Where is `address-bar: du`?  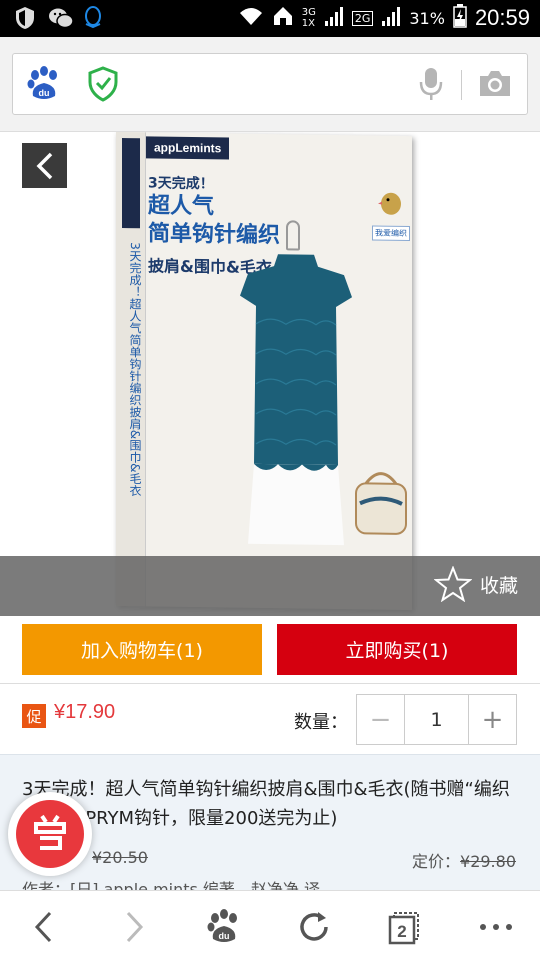 address-bar: du is located at coordinates (270, 84).